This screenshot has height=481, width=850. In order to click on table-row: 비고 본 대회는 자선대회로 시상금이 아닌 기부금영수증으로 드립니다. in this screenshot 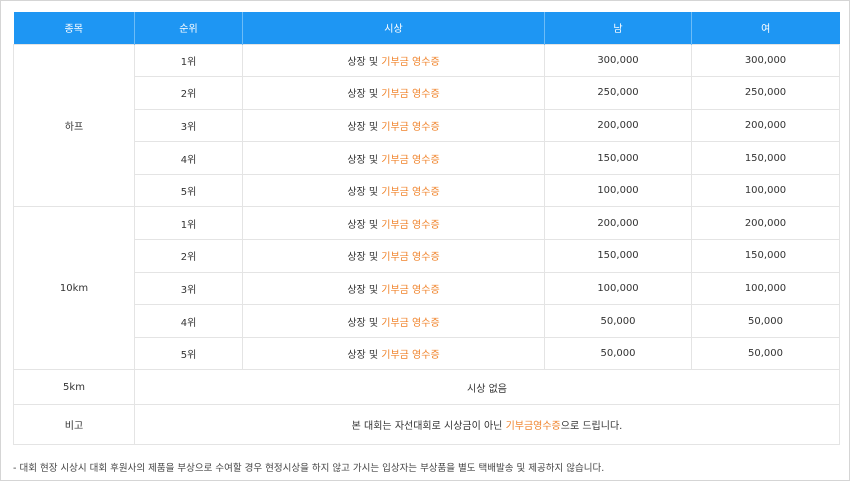, I will do `click(426, 425)`.